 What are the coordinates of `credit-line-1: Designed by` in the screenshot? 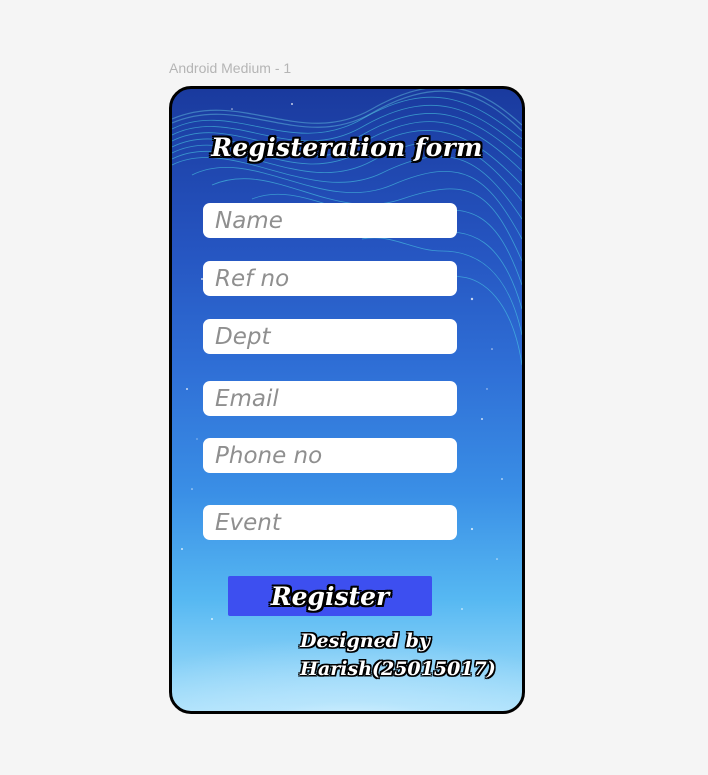 It's located at (365, 641).